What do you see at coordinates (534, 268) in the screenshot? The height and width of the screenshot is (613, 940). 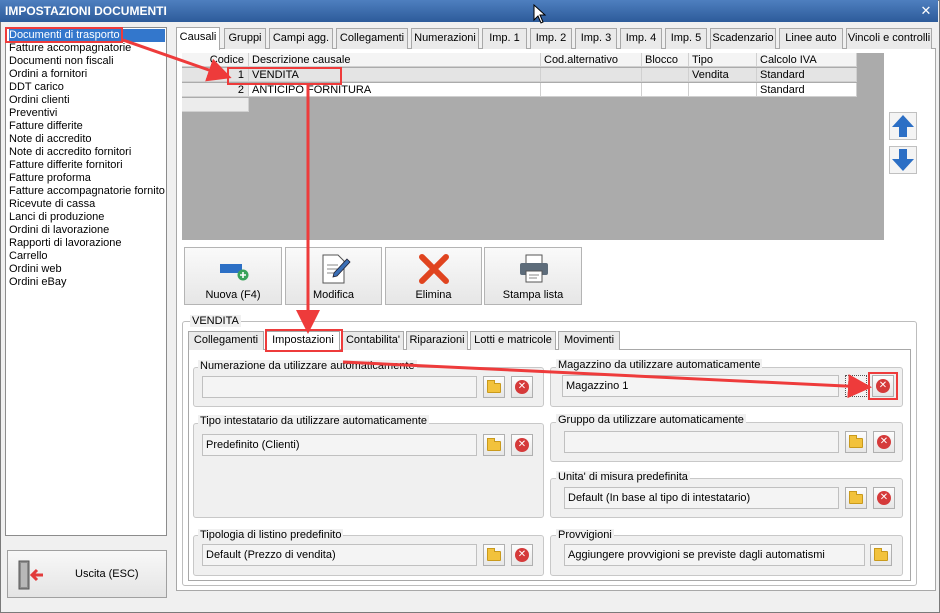 I see `printer-icon` at bounding box center [534, 268].